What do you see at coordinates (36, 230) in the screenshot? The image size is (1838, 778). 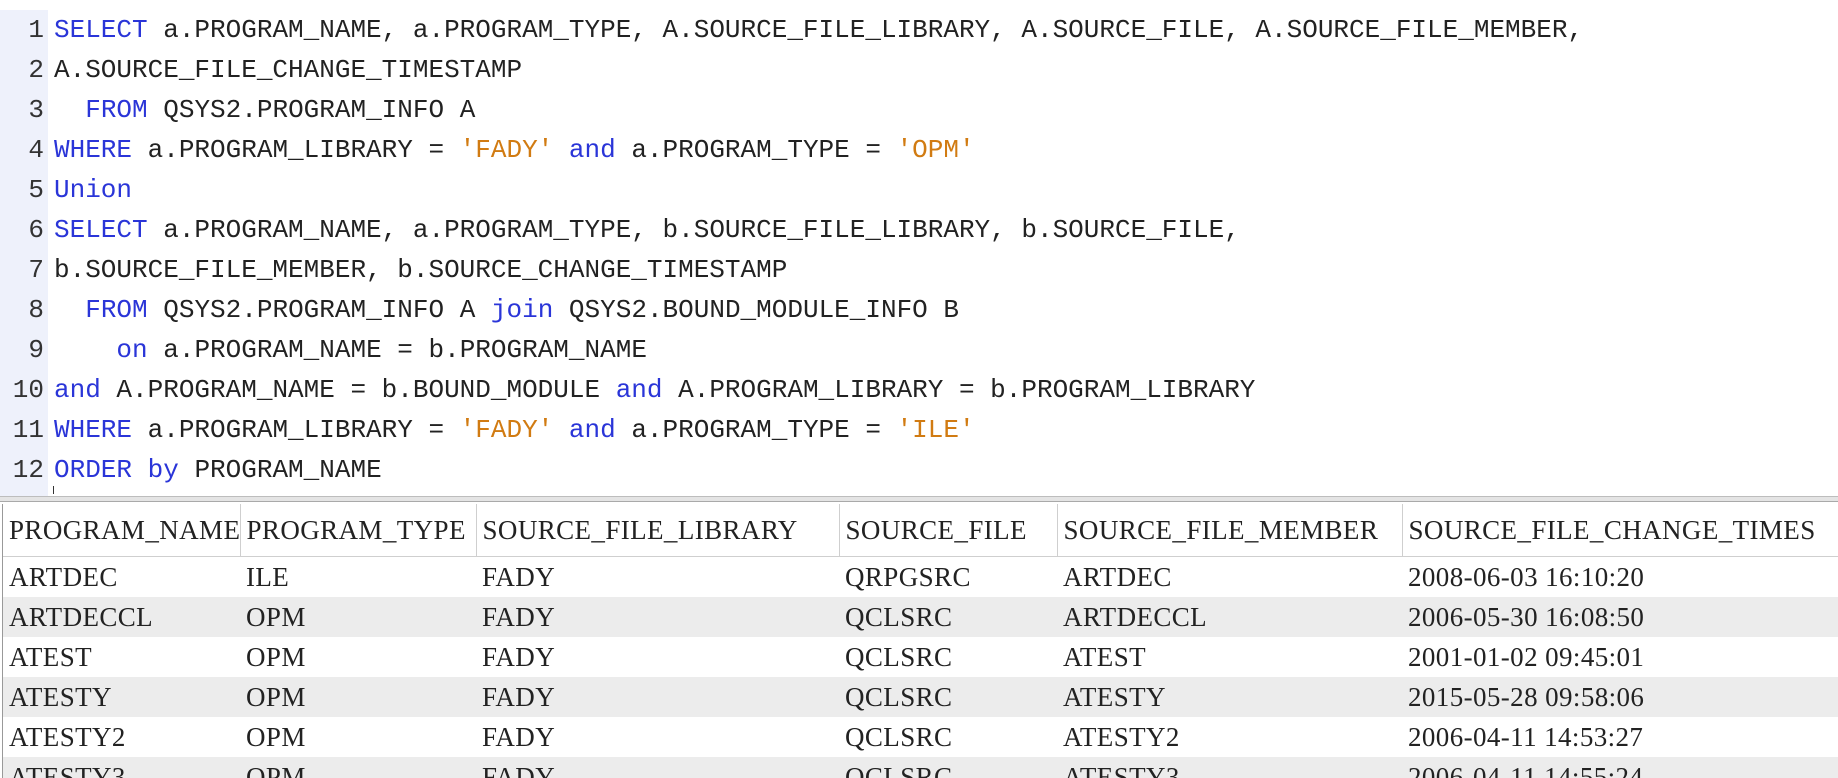 I see `line-number: 6` at bounding box center [36, 230].